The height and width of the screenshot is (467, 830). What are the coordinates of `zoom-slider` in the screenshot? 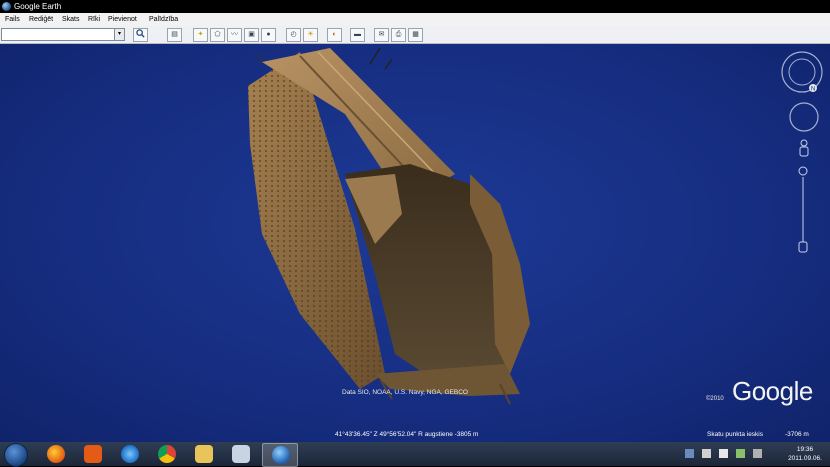 It's located at (803, 210).